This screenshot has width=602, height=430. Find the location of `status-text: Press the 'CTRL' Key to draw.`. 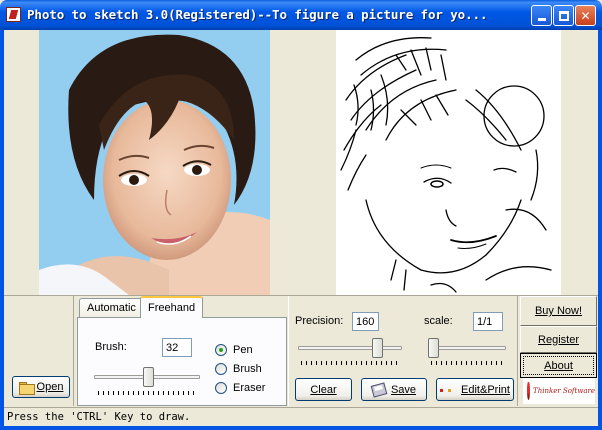

status-text: Press the 'CTRL' Key to draw. is located at coordinates (99, 417).